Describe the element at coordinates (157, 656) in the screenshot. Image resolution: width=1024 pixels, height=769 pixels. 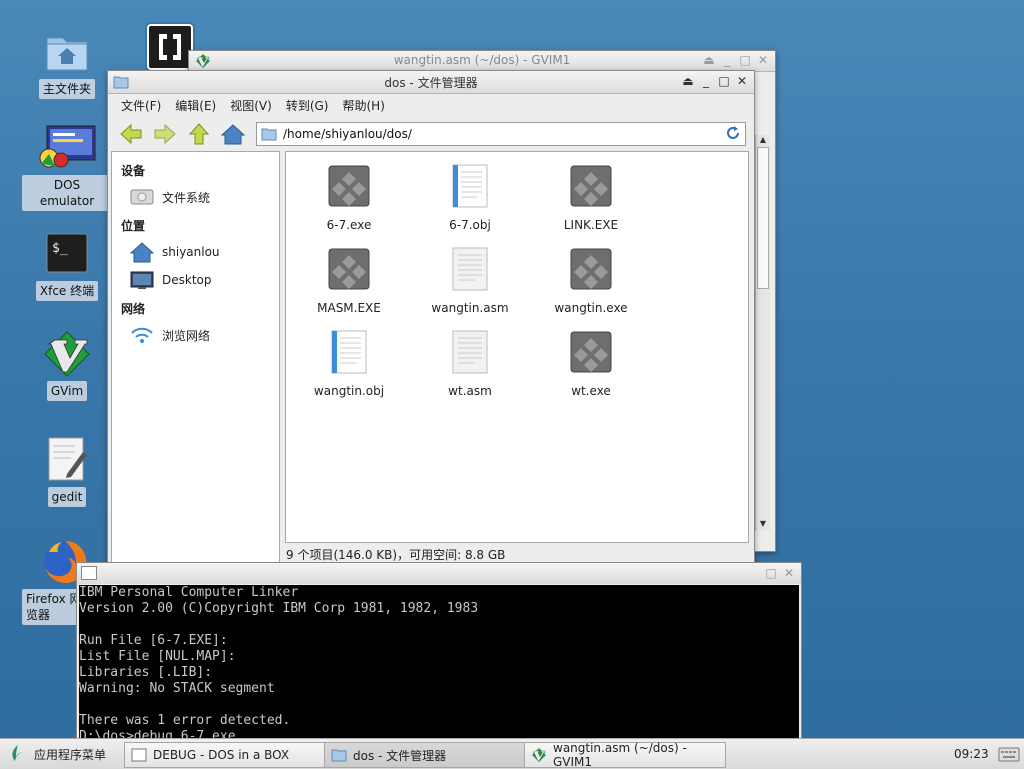
I see `console-line: List File [NUL.MAP]:` at that location.